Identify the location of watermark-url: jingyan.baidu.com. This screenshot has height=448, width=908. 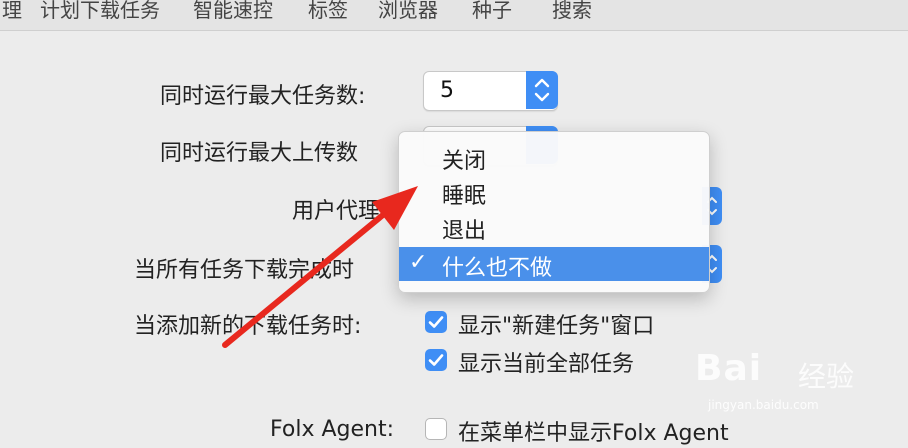
(763, 405).